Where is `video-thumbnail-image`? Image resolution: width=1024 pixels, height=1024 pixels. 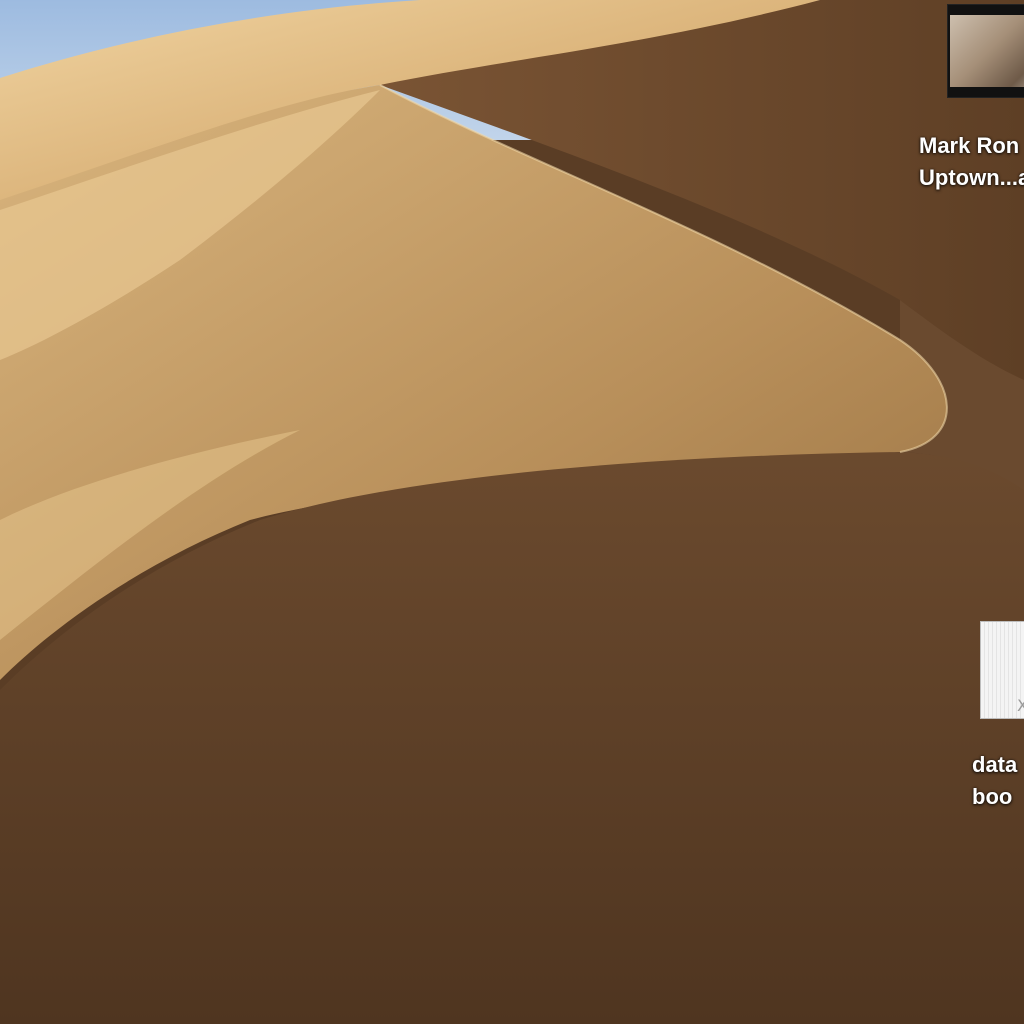
video-thumbnail-image is located at coordinates (987, 51).